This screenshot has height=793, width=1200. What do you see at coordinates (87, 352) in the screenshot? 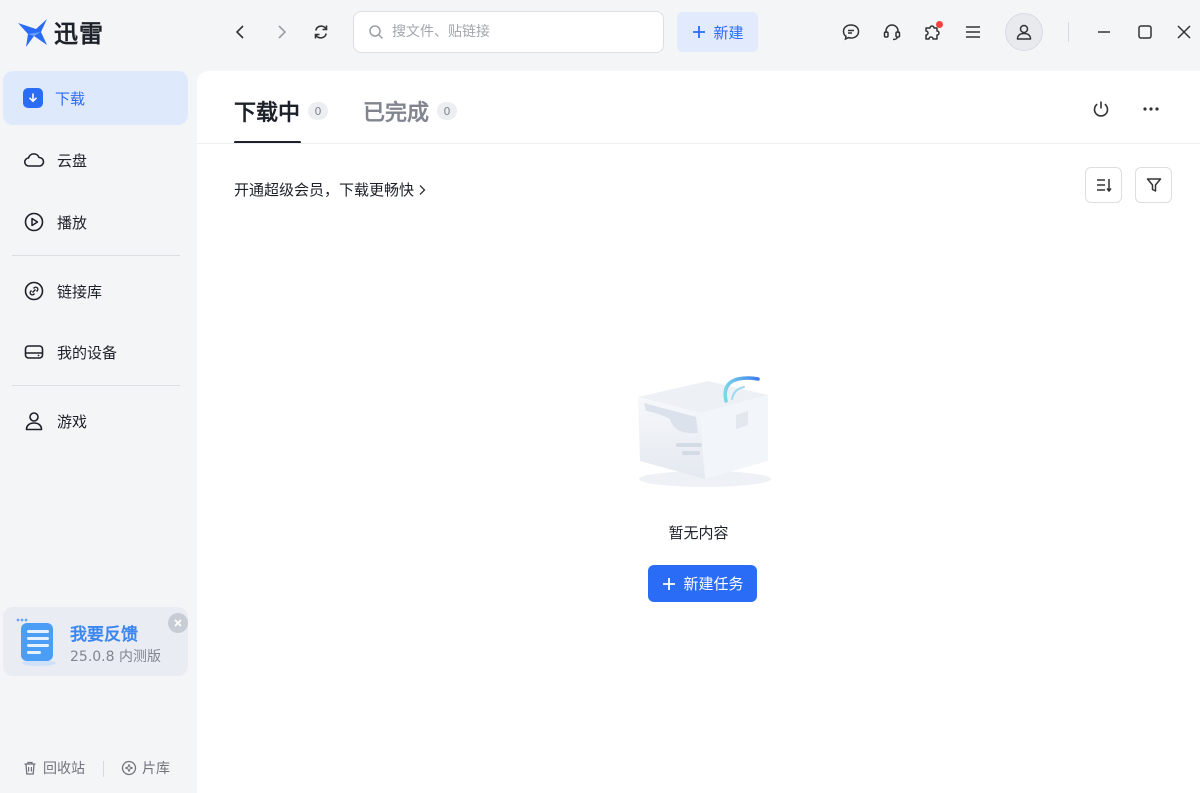
I see `sidebar-item-label: 我的设备` at bounding box center [87, 352].